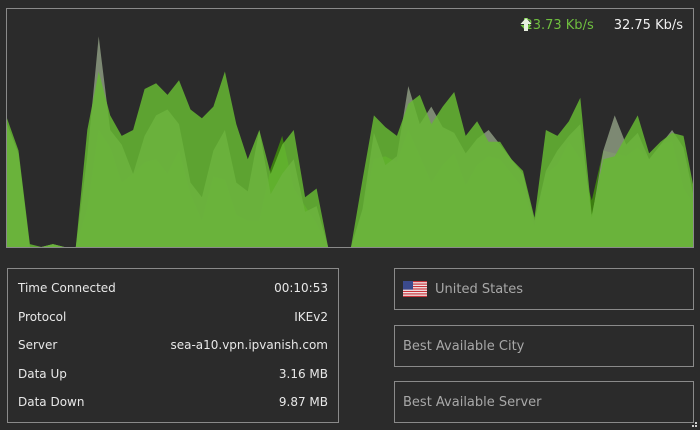 The width and height of the screenshot is (700, 430). Describe the element at coordinates (249, 345) in the screenshot. I see `stat-value: sea-a10.vpn.ipvanish.com` at that location.